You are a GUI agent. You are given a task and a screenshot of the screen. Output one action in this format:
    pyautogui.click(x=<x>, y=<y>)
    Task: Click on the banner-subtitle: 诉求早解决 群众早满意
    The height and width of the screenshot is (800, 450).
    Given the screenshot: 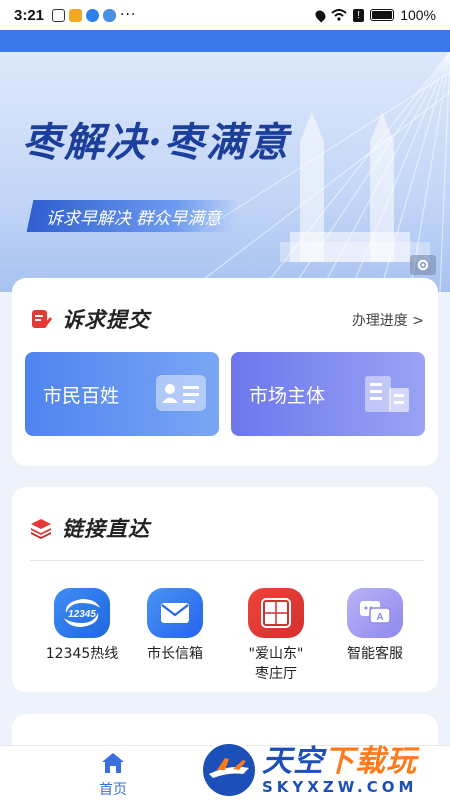 What is the action you would take?
    pyautogui.click(x=133, y=216)
    